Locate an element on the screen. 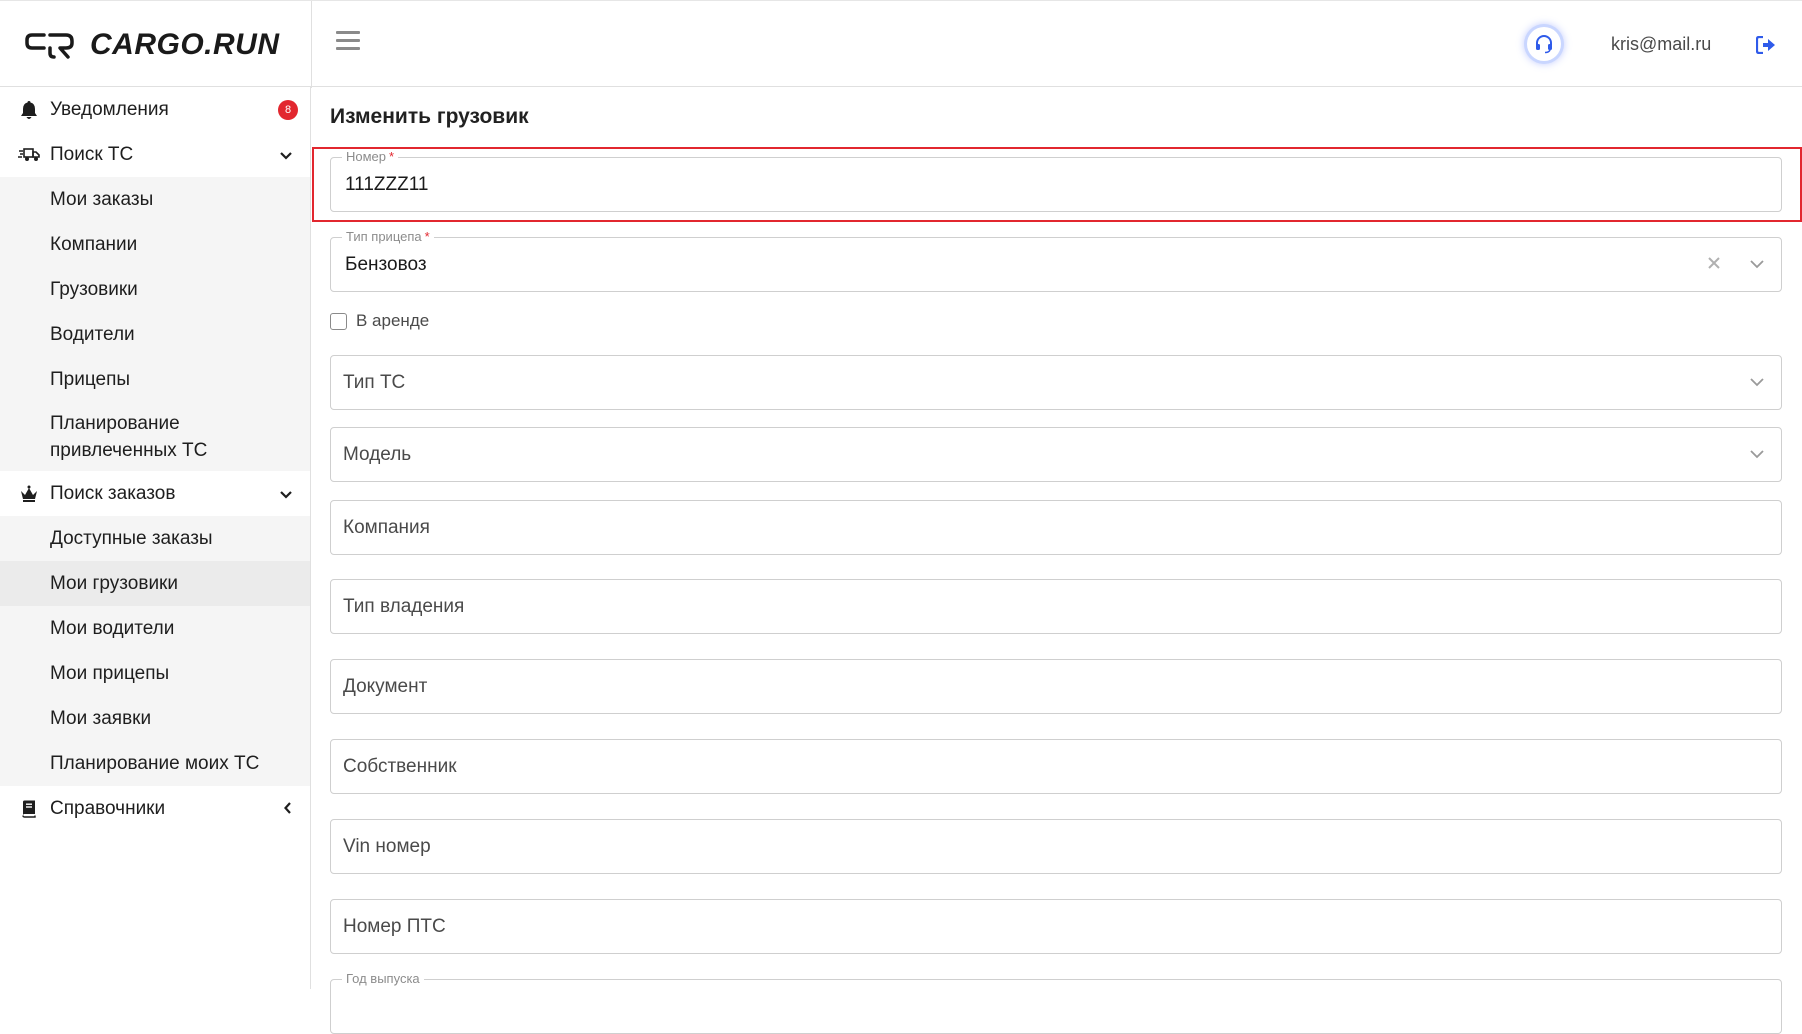  sidebar-item-label: Уведомления is located at coordinates (109, 109).